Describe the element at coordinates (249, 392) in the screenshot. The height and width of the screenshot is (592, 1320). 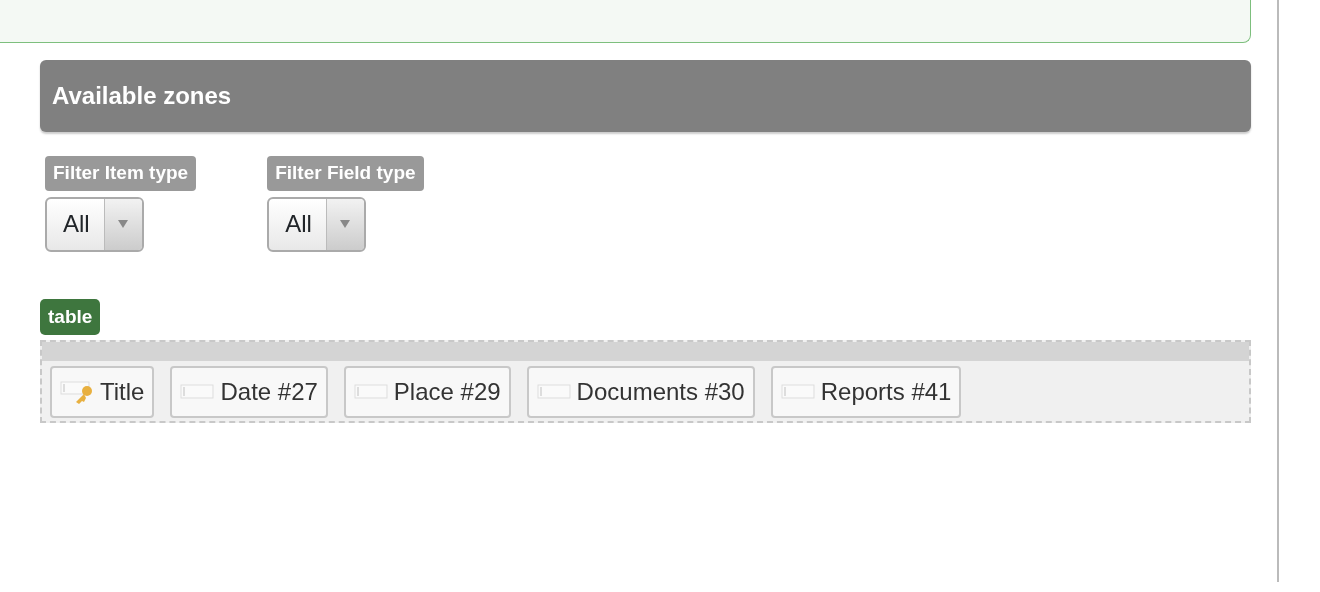
I see `field-item: Date #27` at that location.